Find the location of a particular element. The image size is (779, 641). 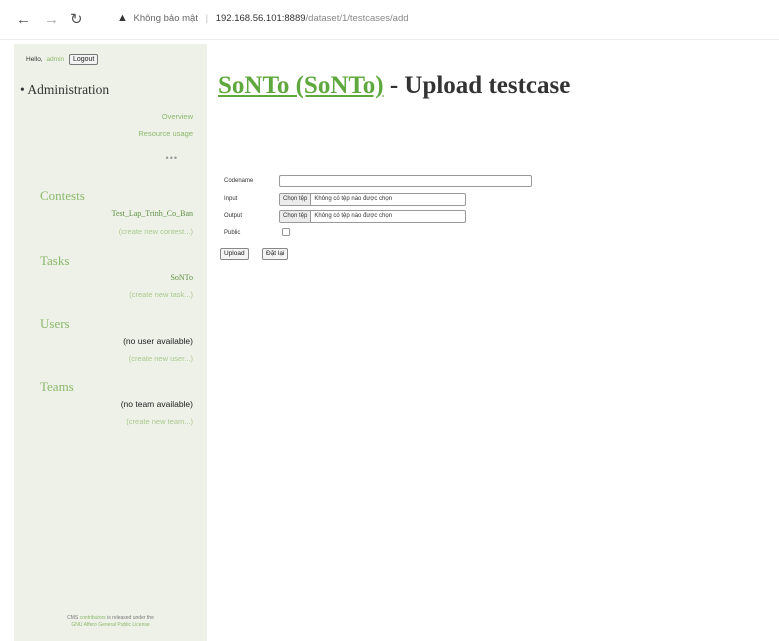

create-contest-link: (create new contest...) is located at coordinates (156, 231).